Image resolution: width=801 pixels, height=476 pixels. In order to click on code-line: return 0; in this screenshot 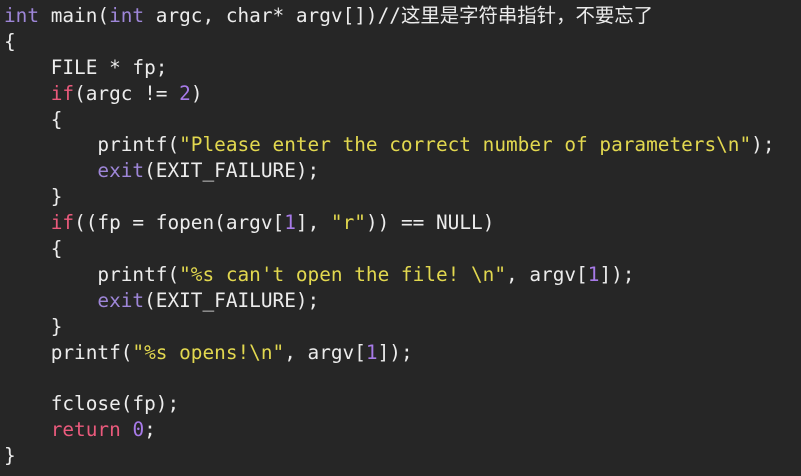, I will do `click(402, 430)`.